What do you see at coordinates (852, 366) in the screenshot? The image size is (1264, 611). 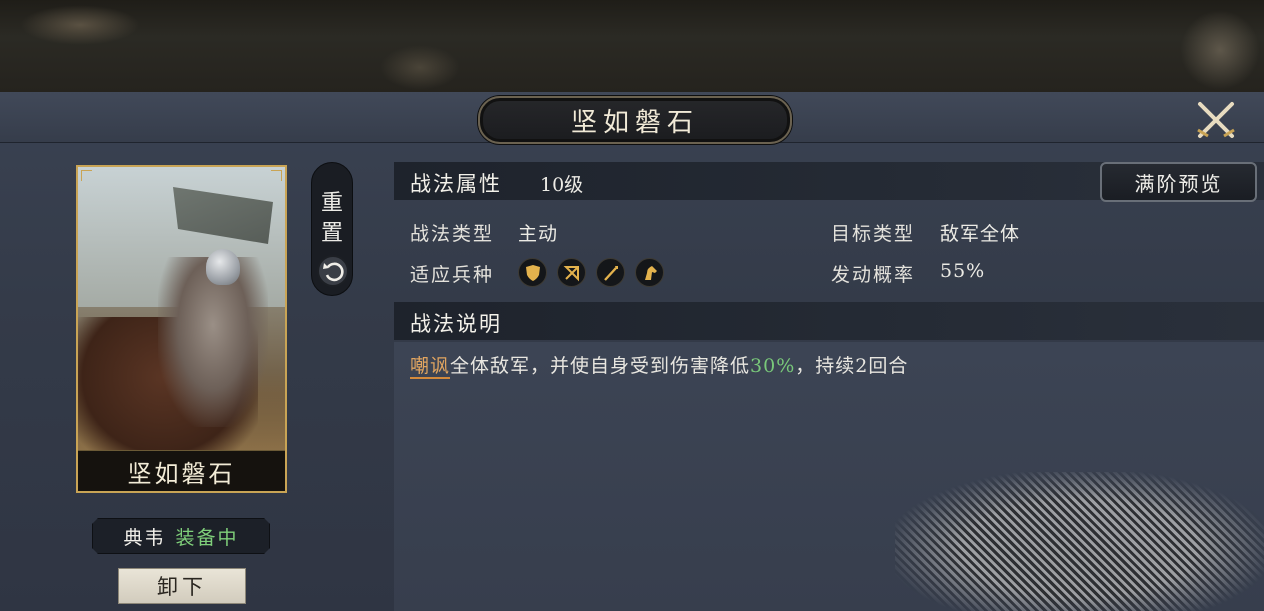 I see `description-text-2: ，持续2回合` at bounding box center [852, 366].